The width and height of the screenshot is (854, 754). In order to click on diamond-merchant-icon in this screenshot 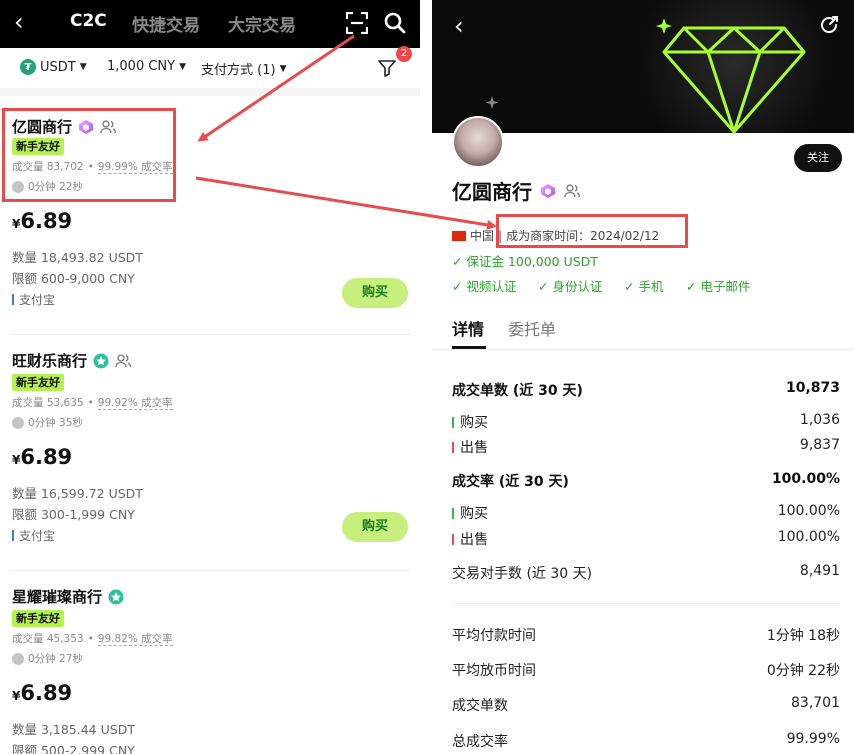, I will do `click(548, 190)`.